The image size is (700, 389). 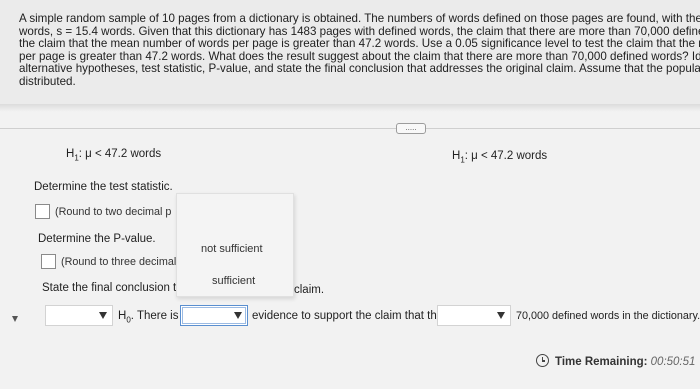 What do you see at coordinates (113, 212) in the screenshot?
I see `test-statistic-hint: (Round to two decimal p` at bounding box center [113, 212].